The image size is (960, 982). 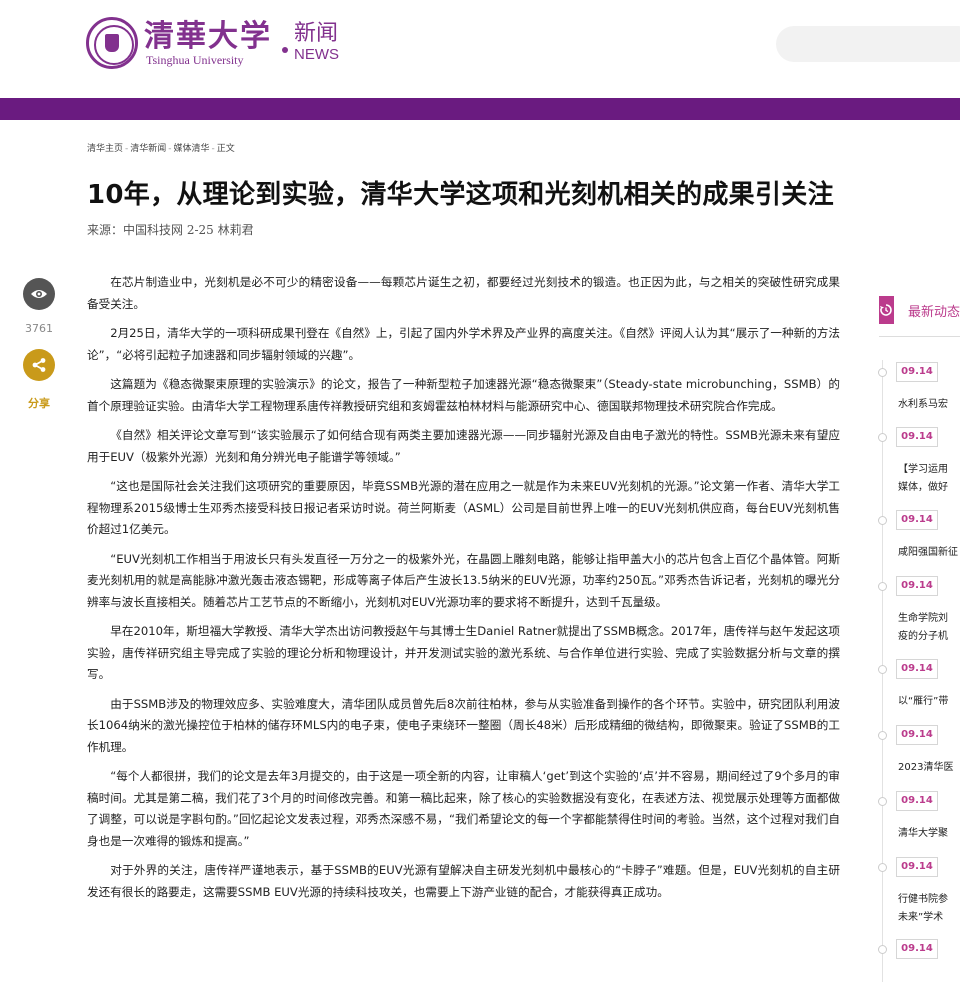 What do you see at coordinates (480, 109) in the screenshot?
I see `nav-bar` at bounding box center [480, 109].